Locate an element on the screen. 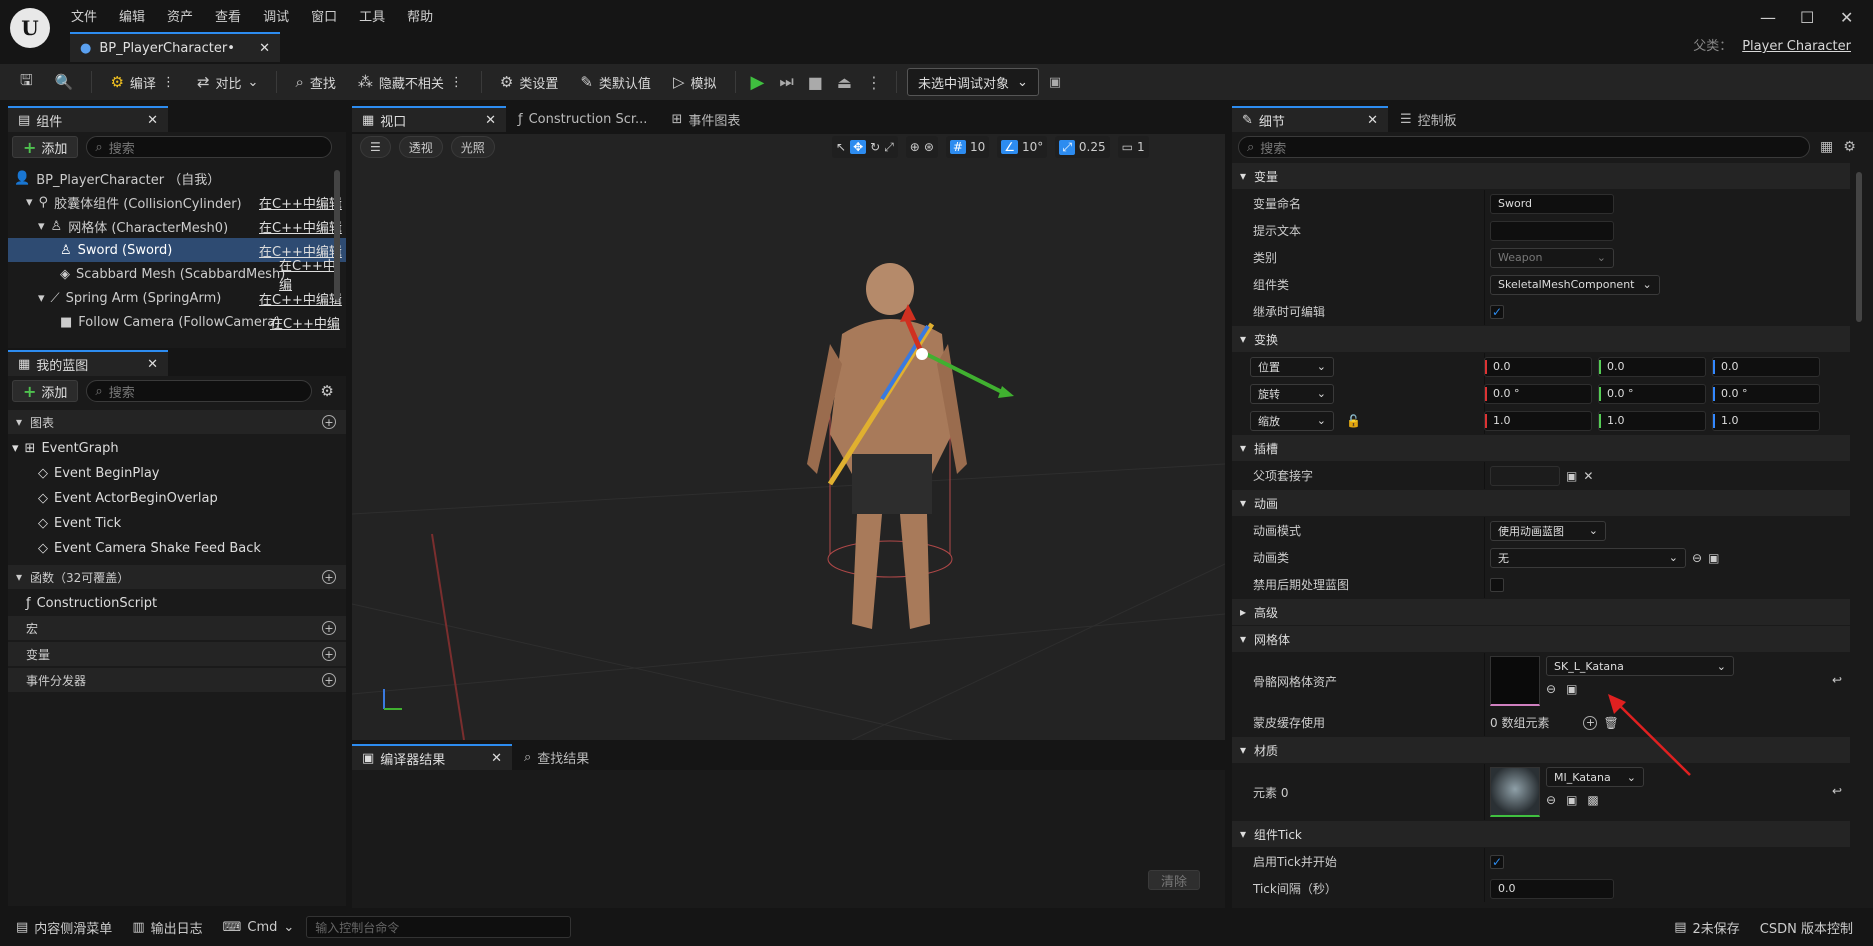  location-mode-select: 位置 ⌄ is located at coordinates (1292, 366).